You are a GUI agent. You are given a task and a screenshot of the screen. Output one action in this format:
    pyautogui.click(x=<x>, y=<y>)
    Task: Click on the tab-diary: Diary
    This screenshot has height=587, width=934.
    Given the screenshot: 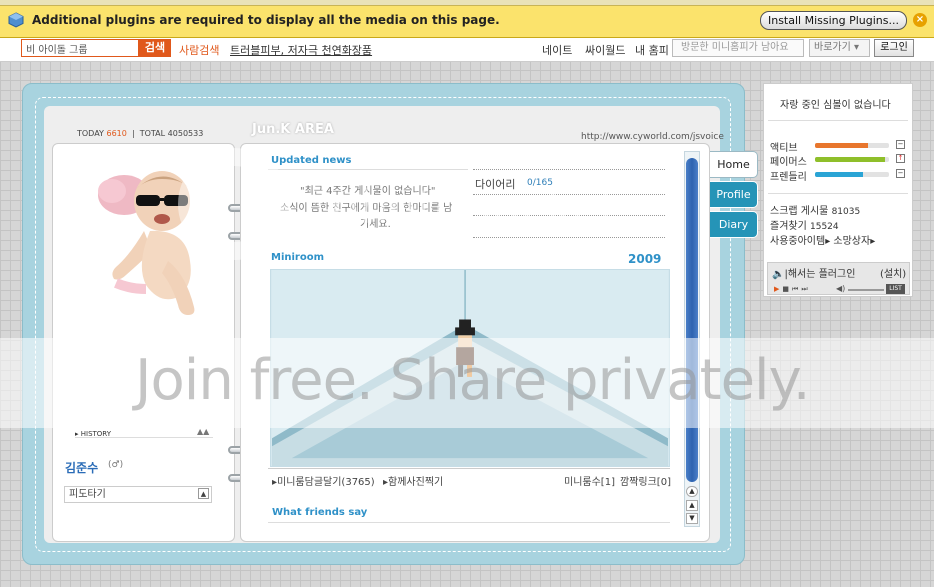 What is the action you would take?
    pyautogui.click(x=734, y=224)
    